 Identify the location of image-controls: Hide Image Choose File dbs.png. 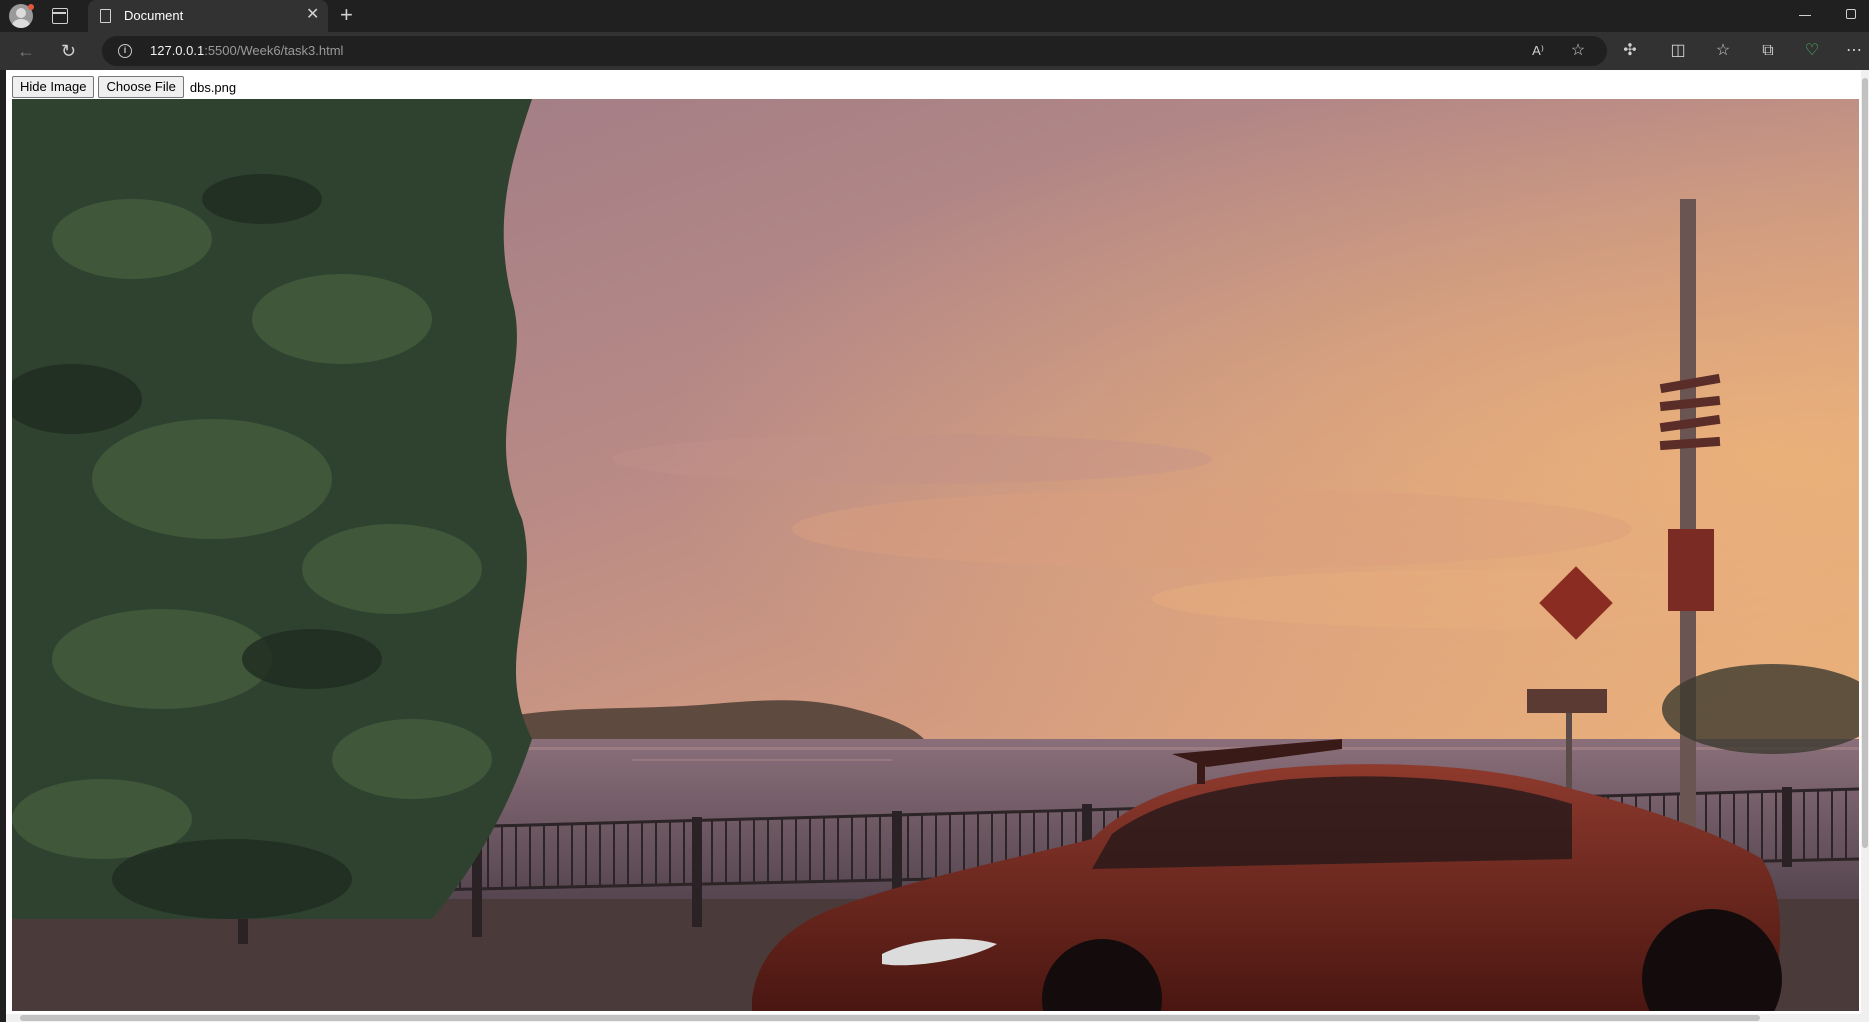
(124, 87).